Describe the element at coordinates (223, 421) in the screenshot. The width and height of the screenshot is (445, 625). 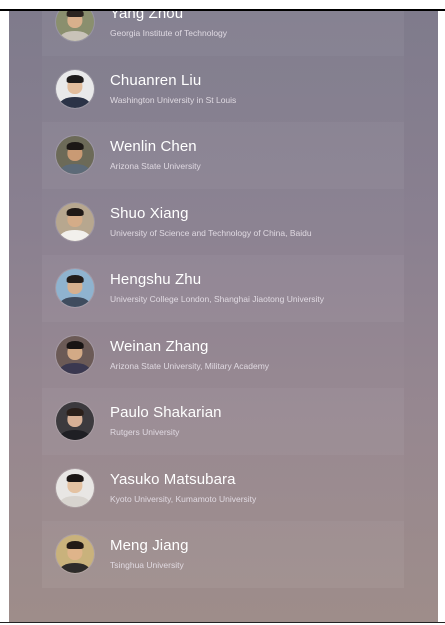
I see `list-item: Paulo Shakarian Rutgers University` at that location.